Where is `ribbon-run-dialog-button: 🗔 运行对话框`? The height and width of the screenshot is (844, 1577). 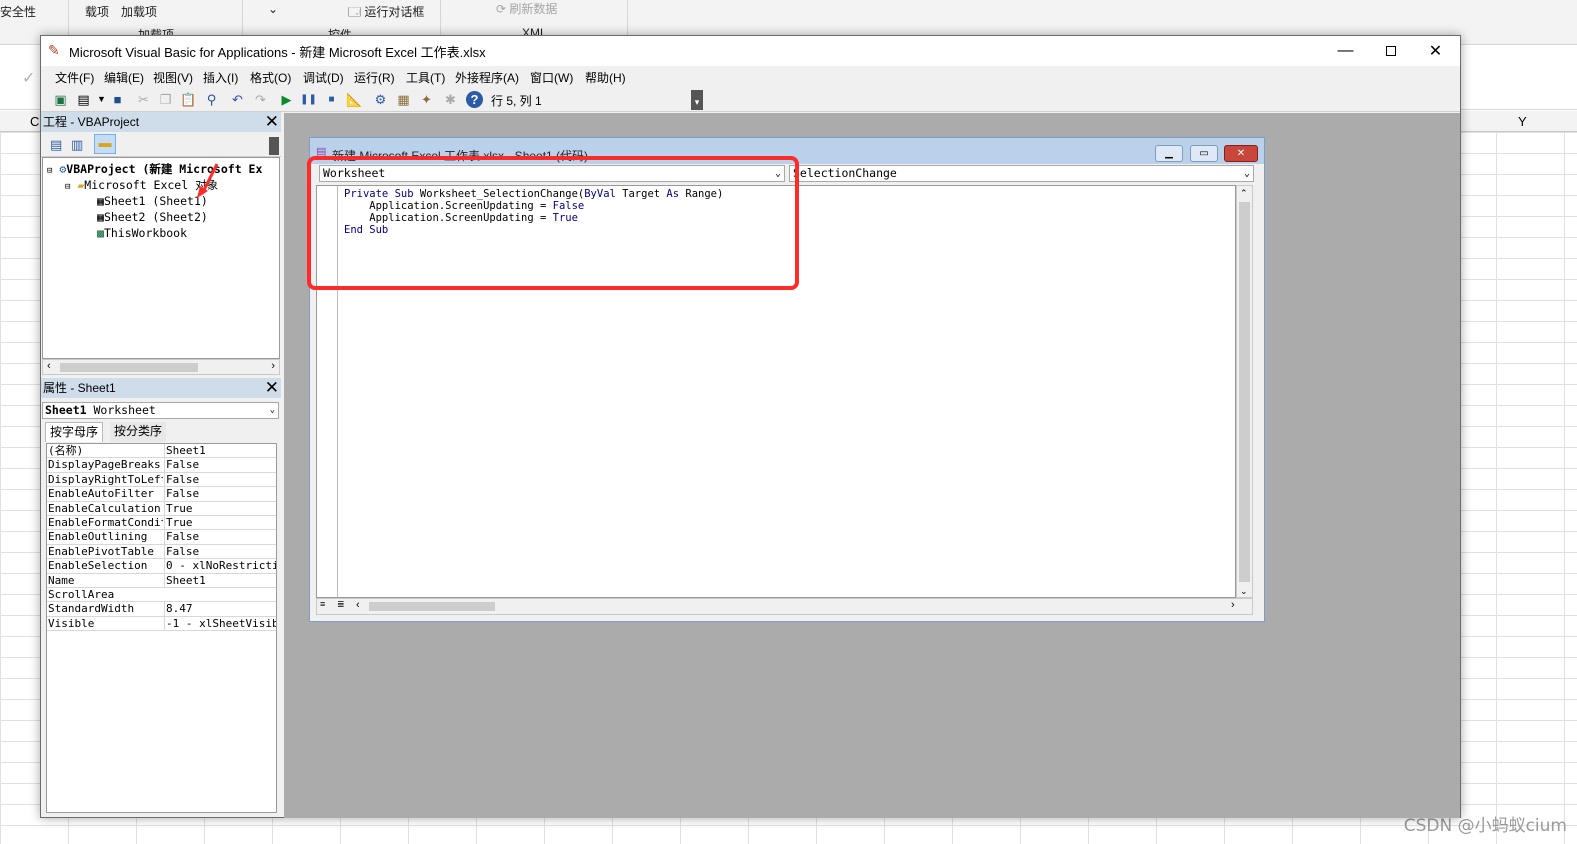
ribbon-run-dialog-button: 🗔 运行对话框 is located at coordinates (386, 13).